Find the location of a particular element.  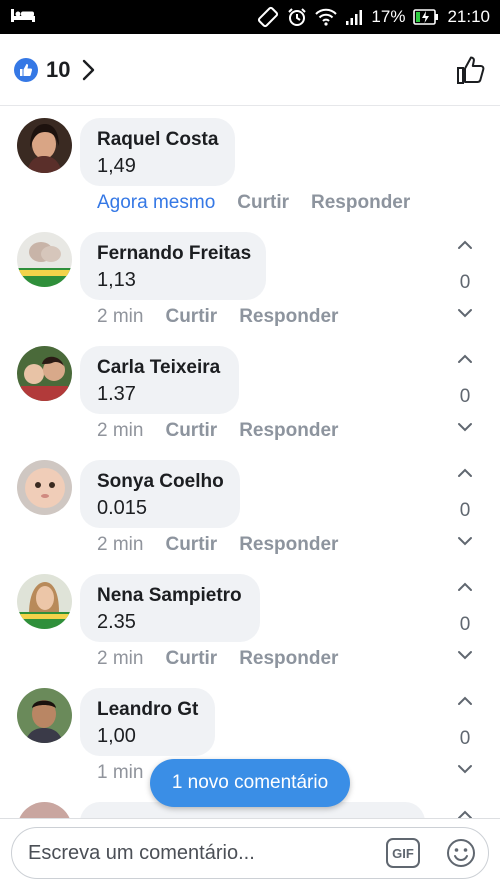

like-badge-icon is located at coordinates (26, 69).